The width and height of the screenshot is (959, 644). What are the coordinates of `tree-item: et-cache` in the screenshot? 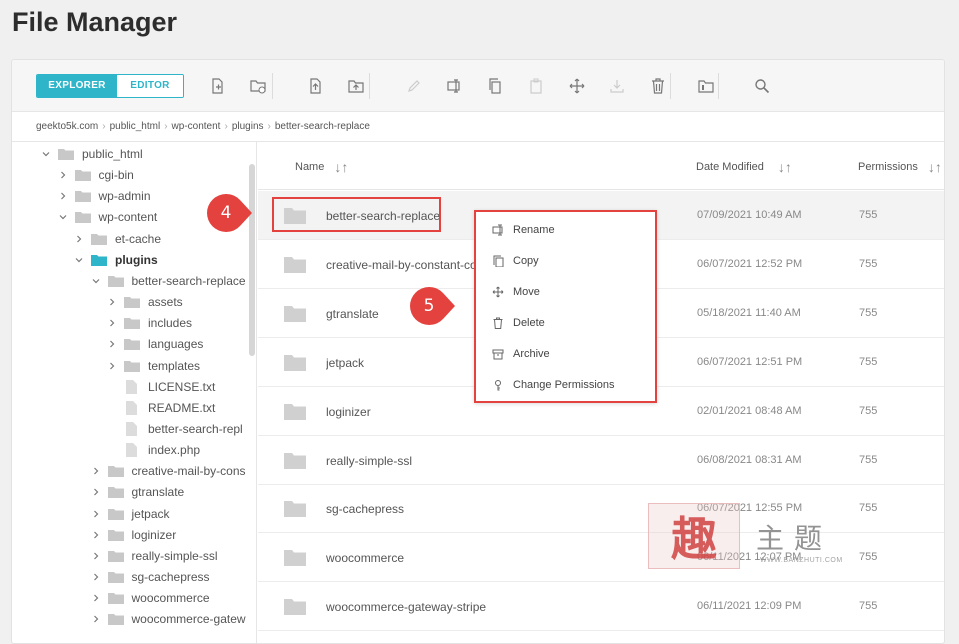 It's located at (117, 239).